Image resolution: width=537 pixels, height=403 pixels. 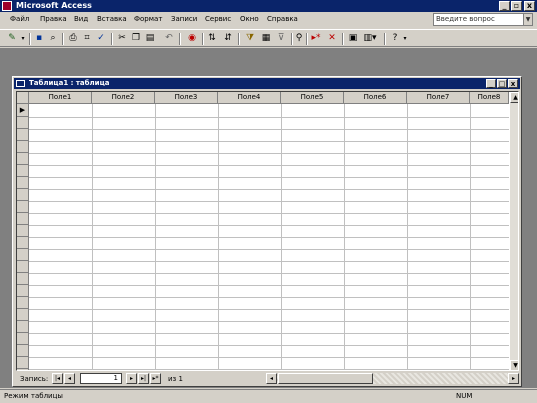 What do you see at coordinates (312, 98) in the screenshot?
I see `column-header: Поле5` at bounding box center [312, 98].